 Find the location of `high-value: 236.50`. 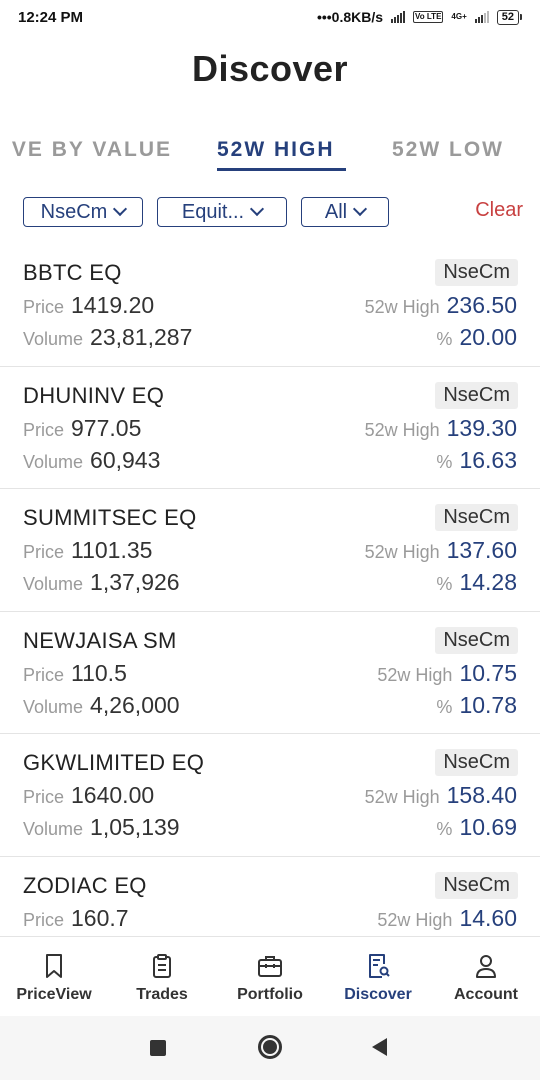

high-value: 236.50 is located at coordinates (481, 305).